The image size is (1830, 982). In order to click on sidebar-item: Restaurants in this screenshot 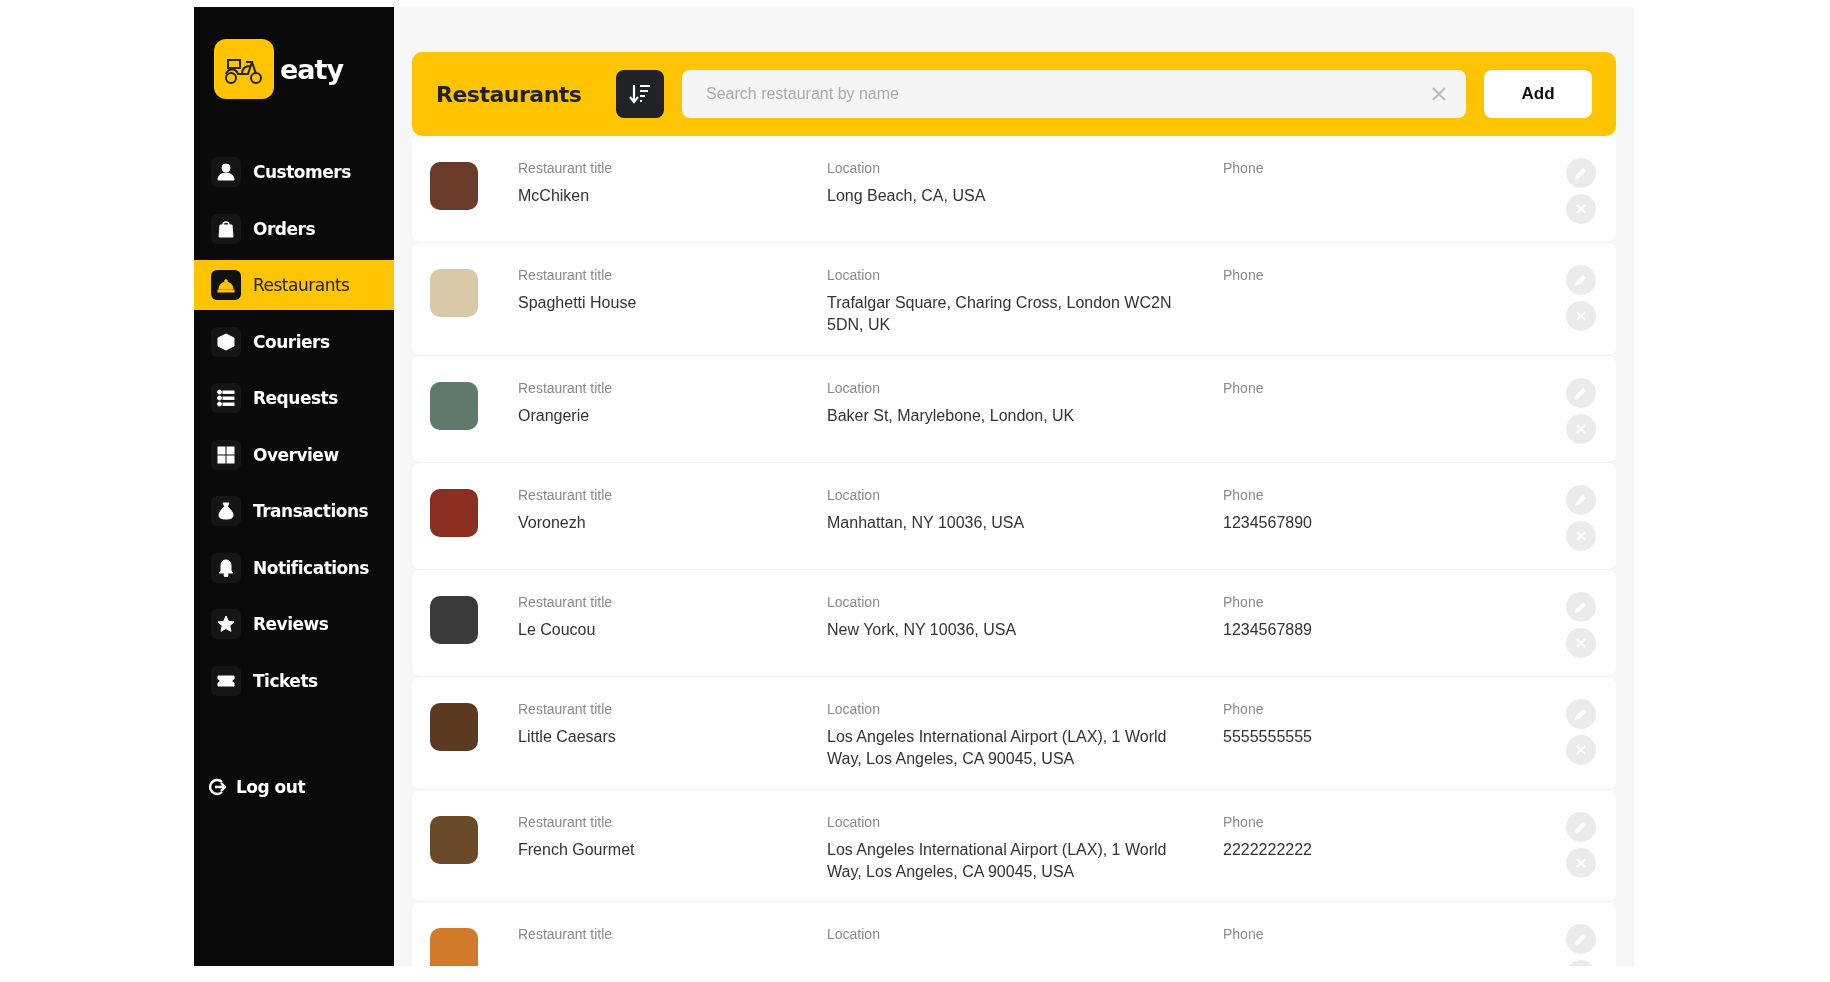, I will do `click(294, 285)`.